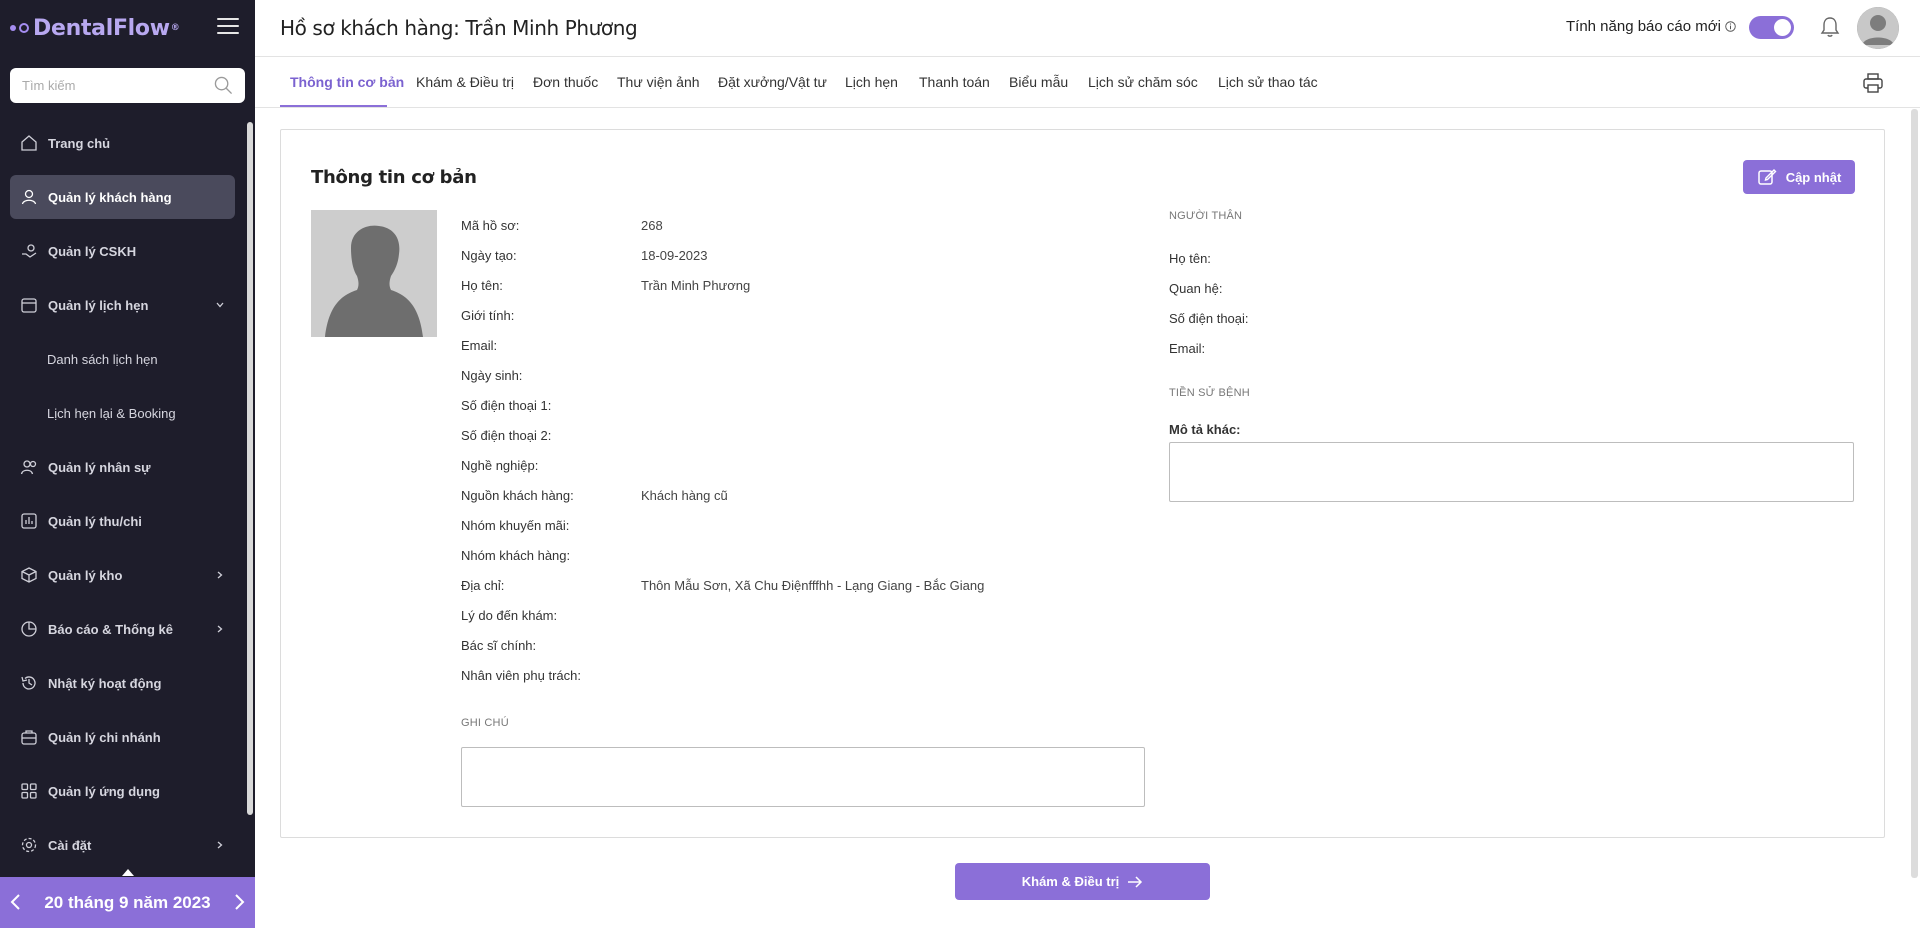  I want to click on sidebar-item-label: Quản lý chi nhánh, so click(104, 737).